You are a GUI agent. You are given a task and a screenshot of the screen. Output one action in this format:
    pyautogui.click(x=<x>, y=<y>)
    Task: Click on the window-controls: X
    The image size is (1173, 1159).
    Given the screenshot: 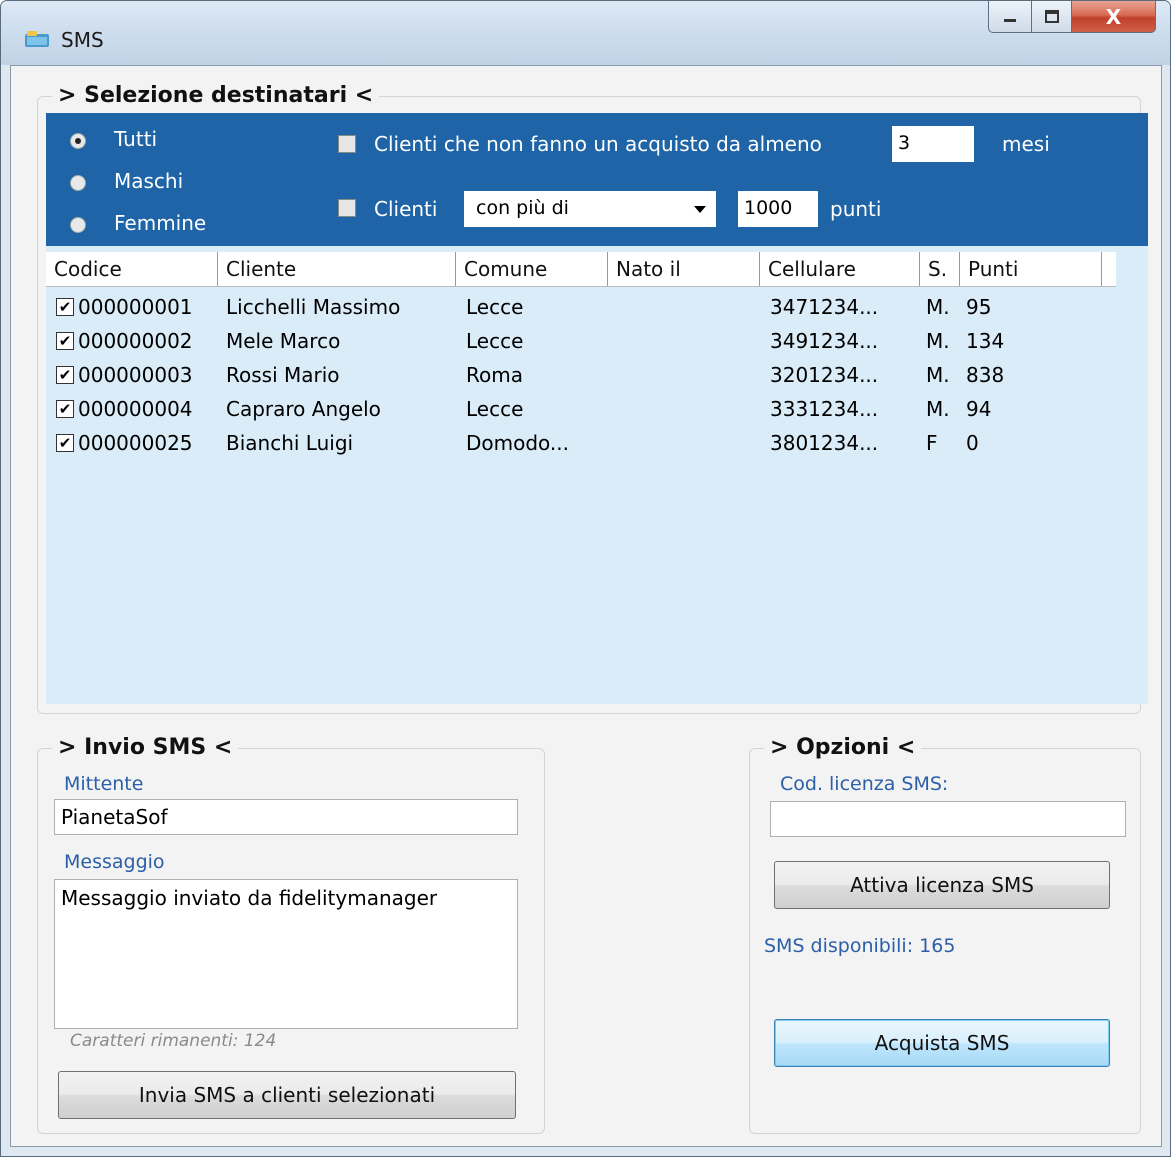 What is the action you would take?
    pyautogui.click(x=1072, y=18)
    